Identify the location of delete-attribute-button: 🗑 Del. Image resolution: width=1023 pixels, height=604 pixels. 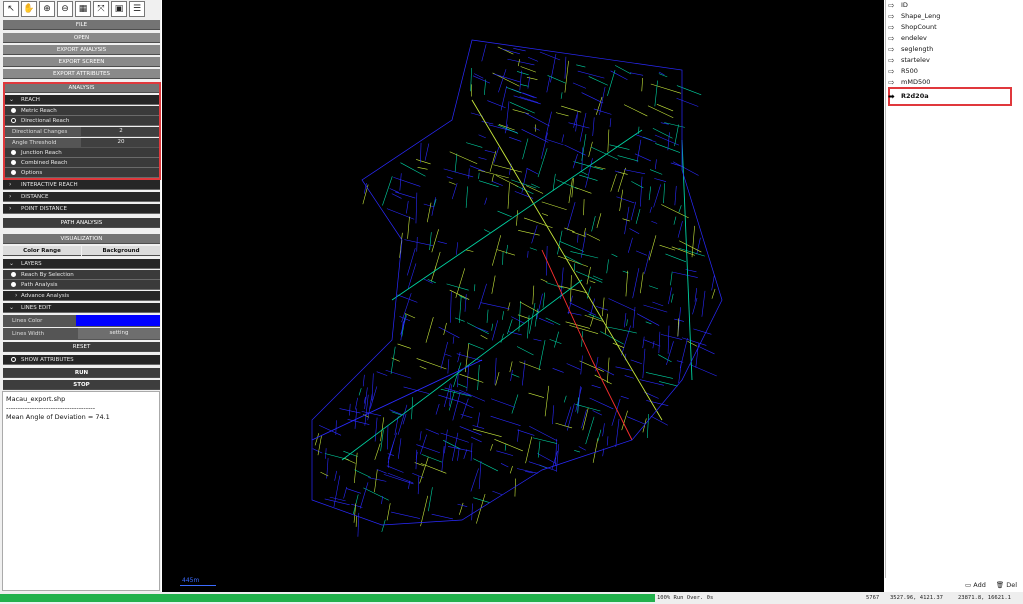
(1006, 585).